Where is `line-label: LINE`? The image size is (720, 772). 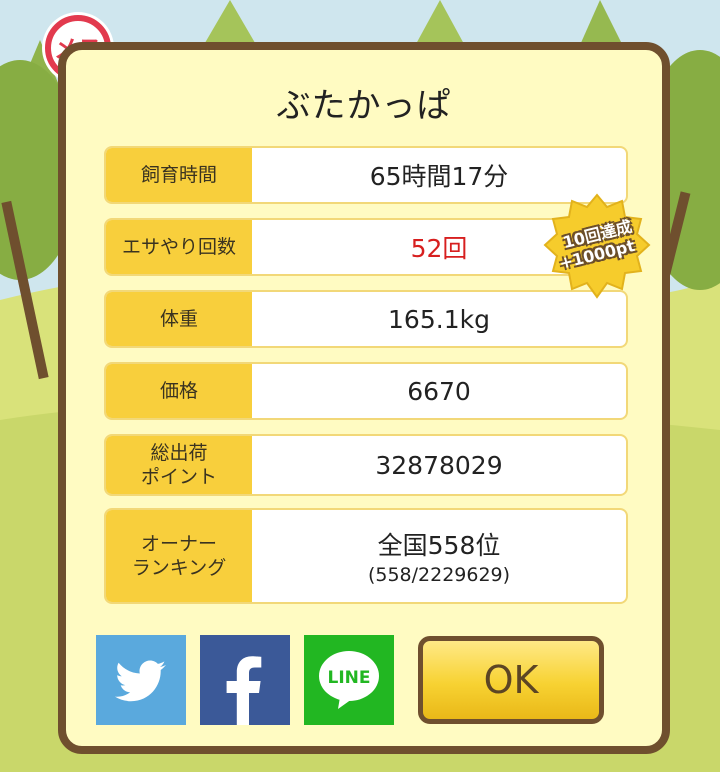 line-label: LINE is located at coordinates (349, 678).